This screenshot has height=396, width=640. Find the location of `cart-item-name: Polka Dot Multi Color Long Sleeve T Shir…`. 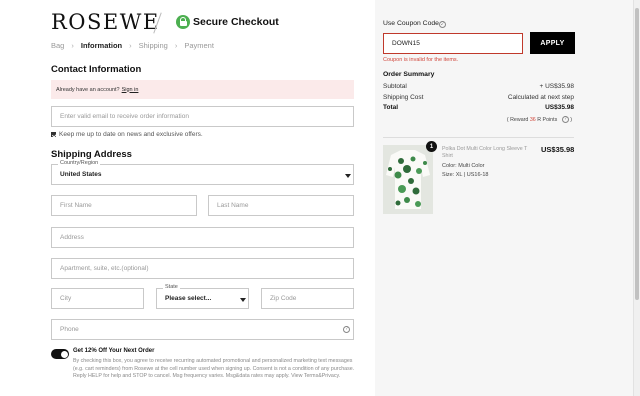

cart-item-name: Polka Dot Multi Color Long Sleeve T Shir… is located at coordinates (488, 153).